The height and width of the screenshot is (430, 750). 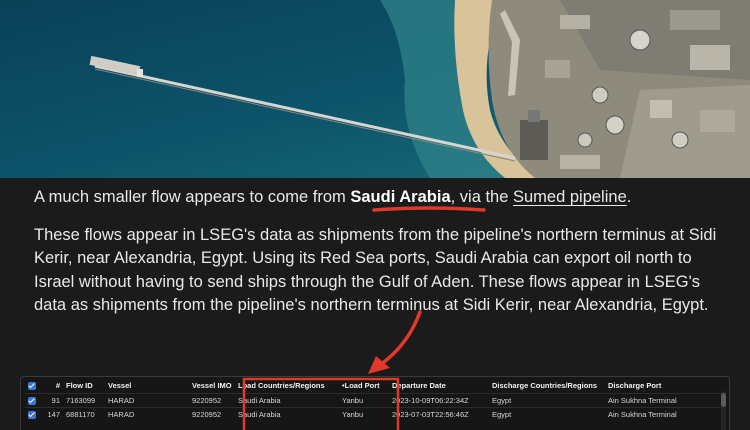 I want to click on col-header-index: #, so click(x=52, y=385).